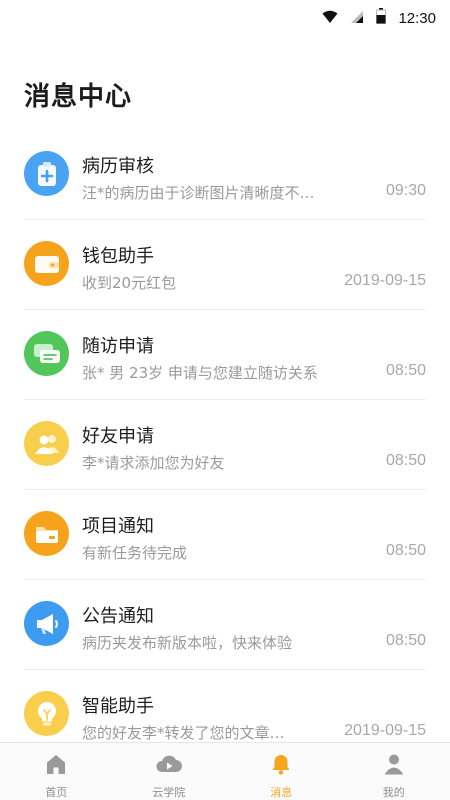  What do you see at coordinates (118, 706) in the screenshot?
I see `message-title: 智能助手` at bounding box center [118, 706].